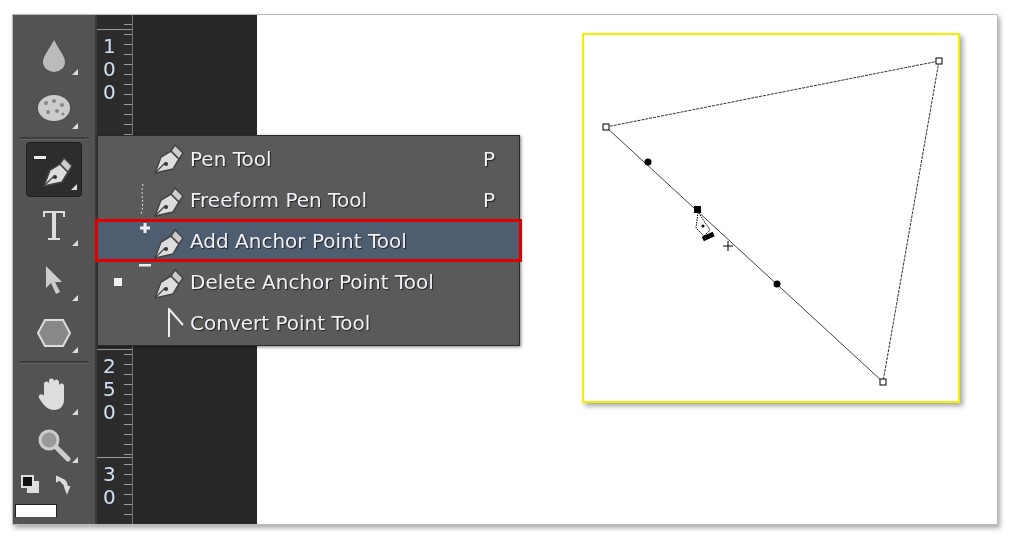  Describe the element at coordinates (728, 246) in the screenshot. I see `crosshair-icon` at that location.